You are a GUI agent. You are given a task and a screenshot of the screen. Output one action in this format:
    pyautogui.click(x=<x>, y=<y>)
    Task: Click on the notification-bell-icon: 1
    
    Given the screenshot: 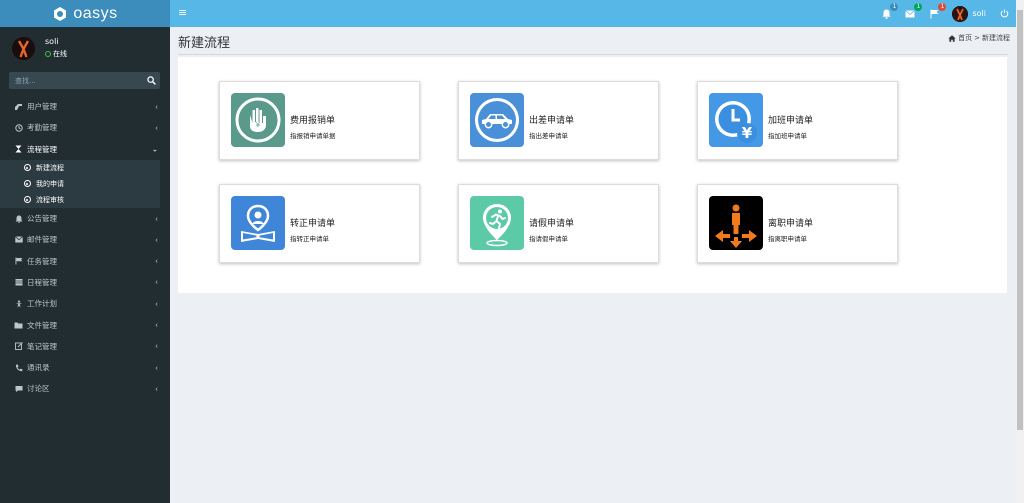 What is the action you would take?
    pyautogui.click(x=889, y=11)
    